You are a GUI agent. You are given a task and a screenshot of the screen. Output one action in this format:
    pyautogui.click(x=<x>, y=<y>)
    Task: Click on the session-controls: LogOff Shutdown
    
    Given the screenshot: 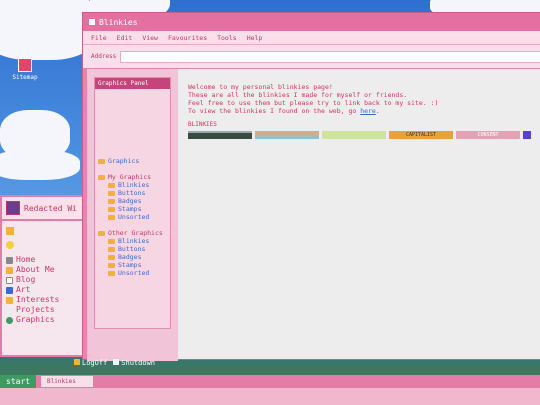 What is the action you would take?
    pyautogui.click(x=114, y=363)
    